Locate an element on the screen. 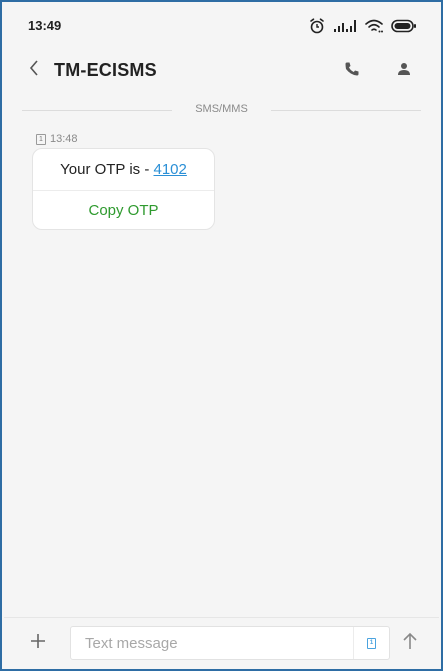 Image resolution: width=443 pixels, height=671 pixels. signal-icon is located at coordinates (345, 26).